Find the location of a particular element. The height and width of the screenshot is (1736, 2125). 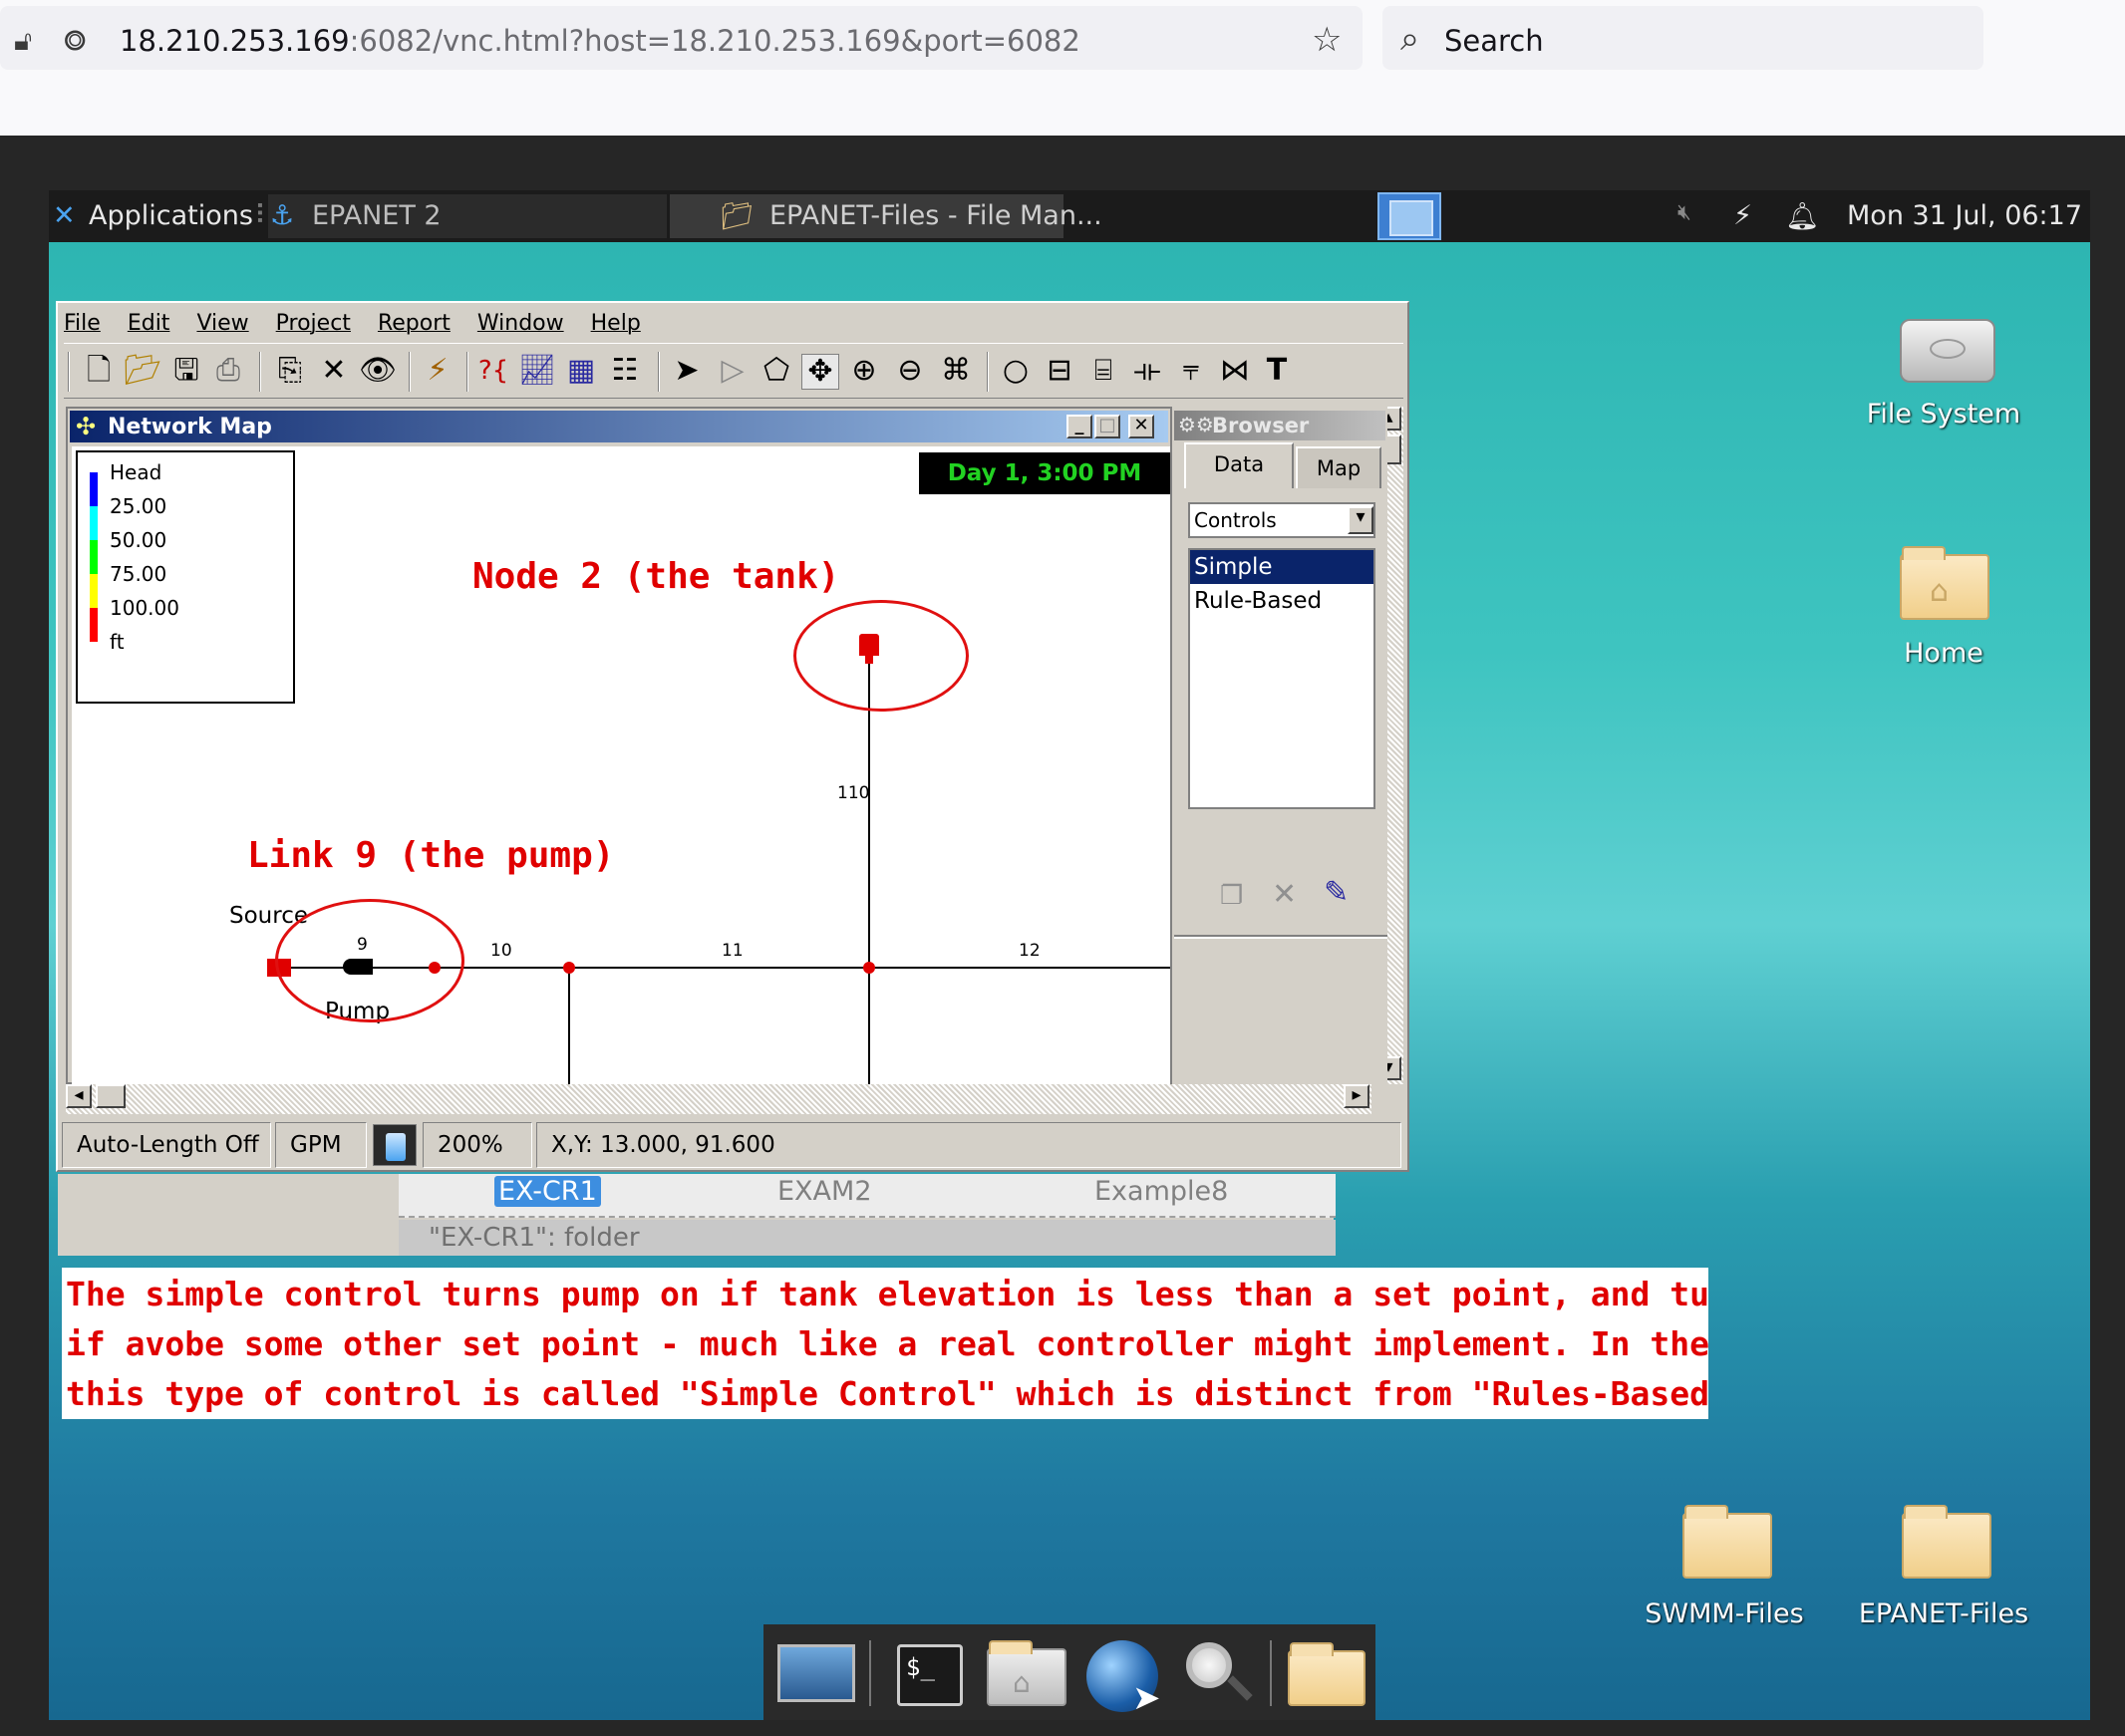

link-label-11: 11 is located at coordinates (733, 951).